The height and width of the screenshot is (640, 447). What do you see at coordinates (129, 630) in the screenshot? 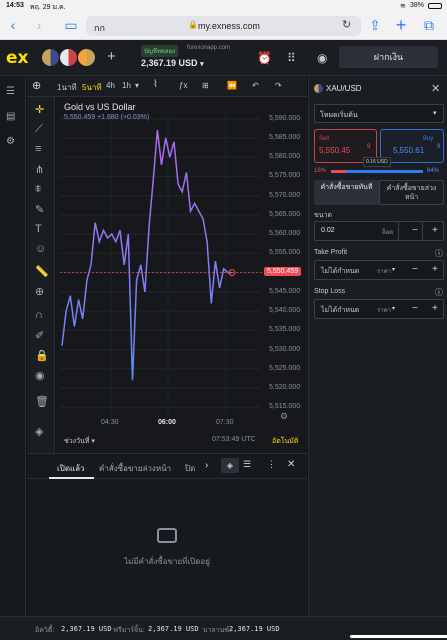
I see `free-margin-label: ฟรีมาร์จิ้น:` at bounding box center [129, 630].